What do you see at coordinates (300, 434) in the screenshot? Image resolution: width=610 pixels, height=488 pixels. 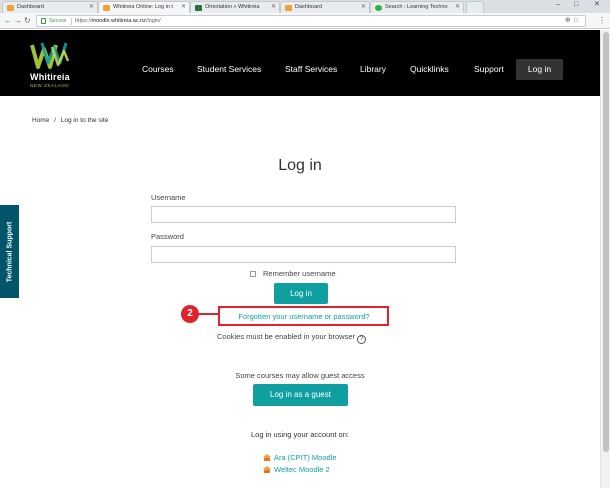 I see `accounts-heading: Log in using your account on:` at bounding box center [300, 434].